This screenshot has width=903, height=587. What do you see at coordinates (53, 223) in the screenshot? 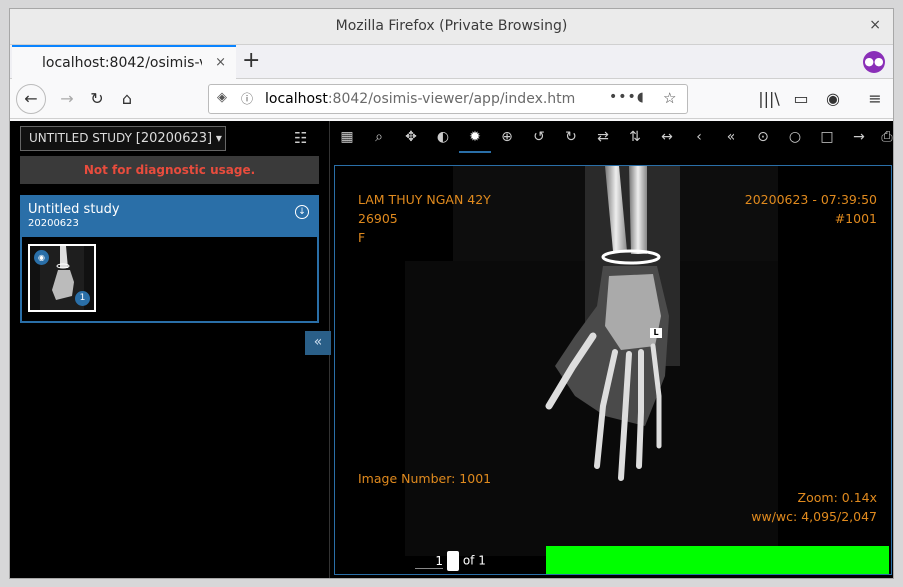
I see `study-date: 20200623` at bounding box center [53, 223].